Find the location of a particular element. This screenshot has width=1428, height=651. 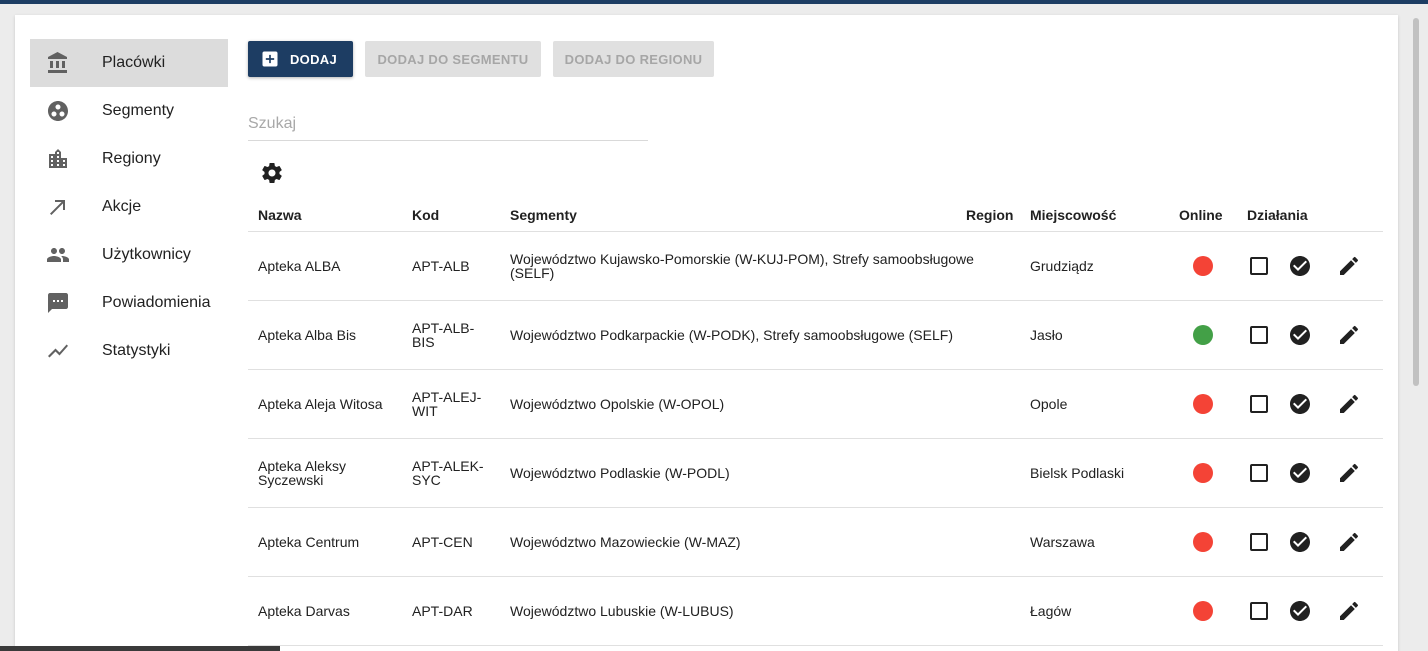

sidebar-item-label: Powiadomienia is located at coordinates (156, 302).